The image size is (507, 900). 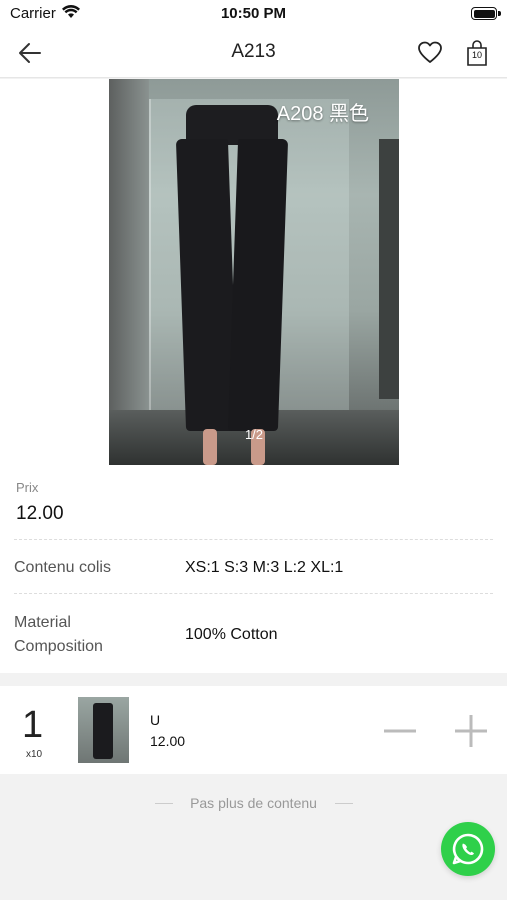 I want to click on photo-background-frame, so click(x=129, y=272).